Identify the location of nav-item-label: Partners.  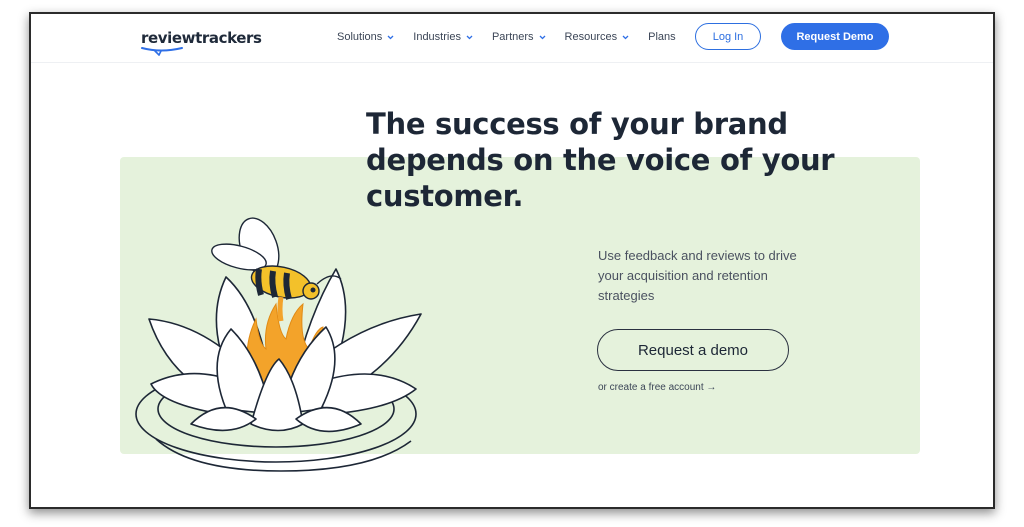
(512, 37).